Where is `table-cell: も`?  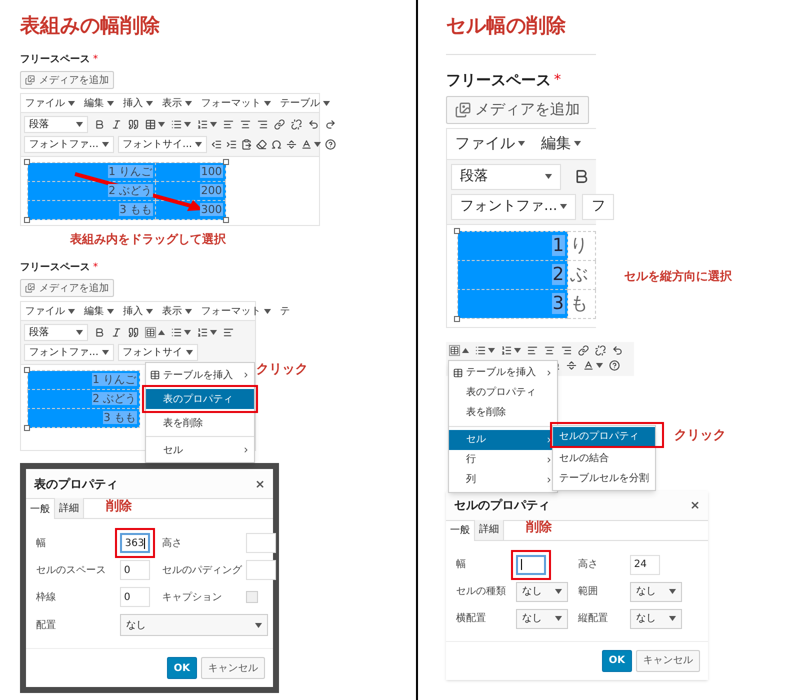
table-cell: も is located at coordinates (582, 303).